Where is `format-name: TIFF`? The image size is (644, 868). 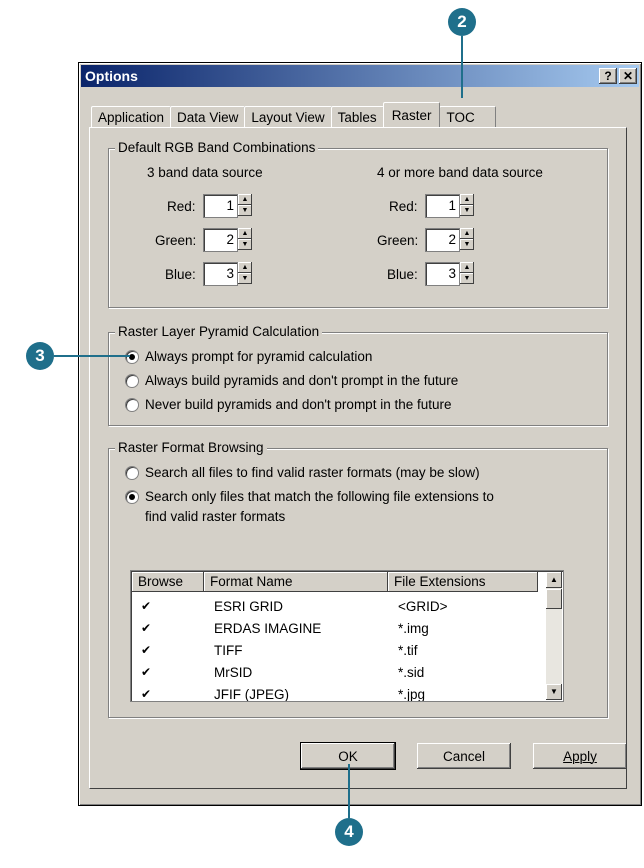 format-name: TIFF is located at coordinates (228, 650).